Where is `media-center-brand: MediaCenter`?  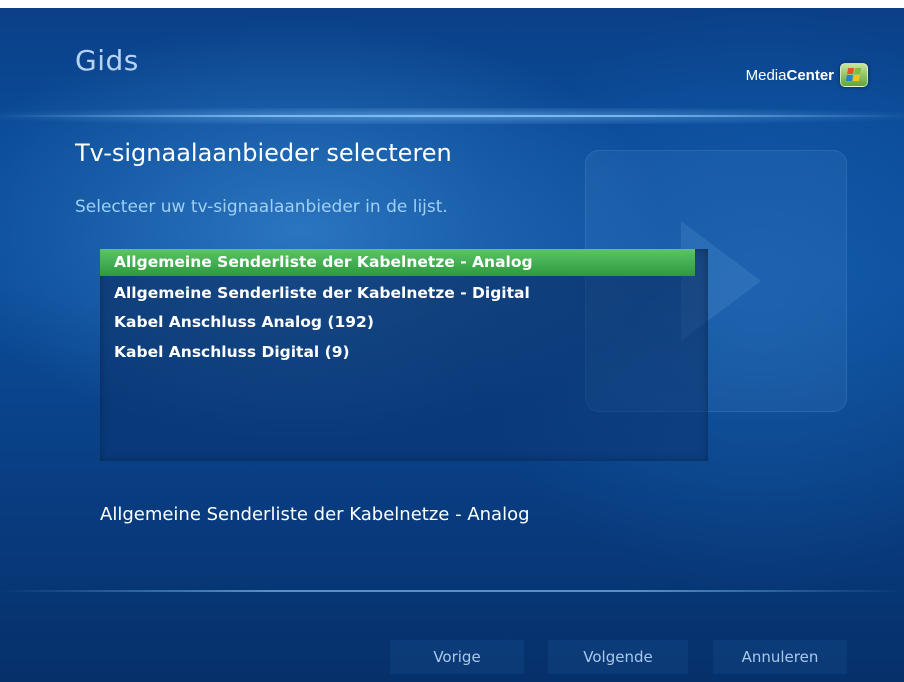
media-center-brand: MediaCenter is located at coordinates (807, 75).